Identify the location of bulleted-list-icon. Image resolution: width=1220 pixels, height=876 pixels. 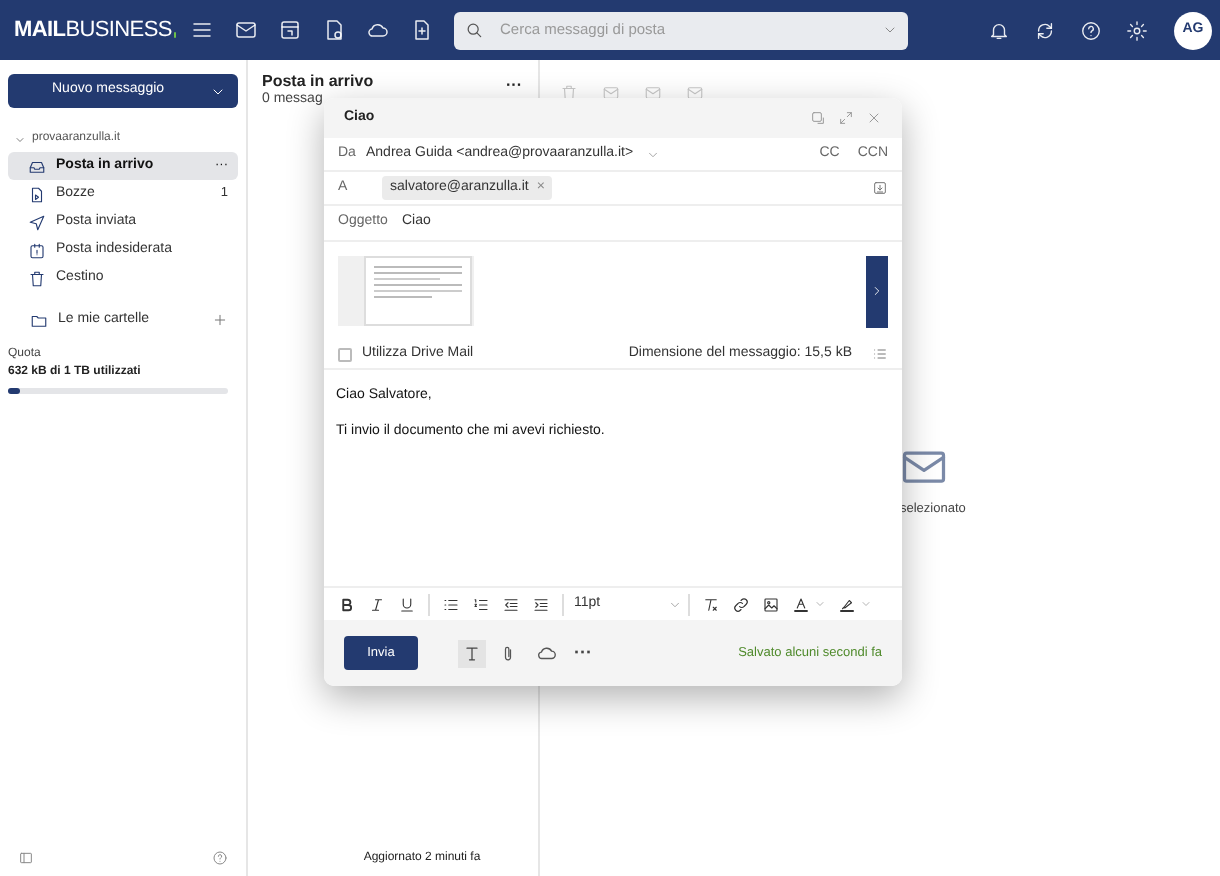
(451, 604).